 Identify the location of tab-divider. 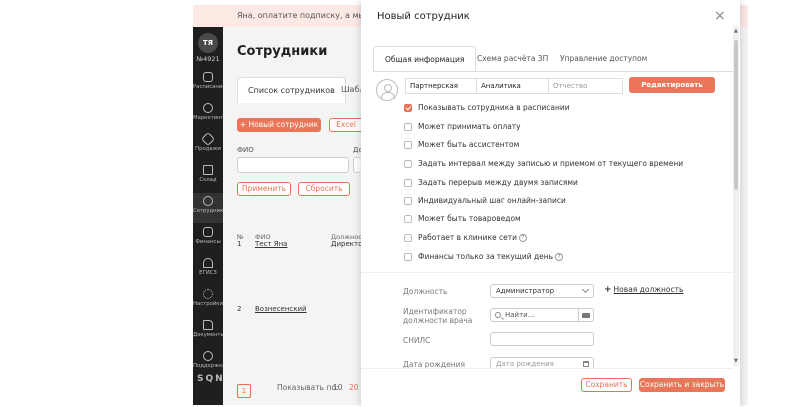
(553, 71).